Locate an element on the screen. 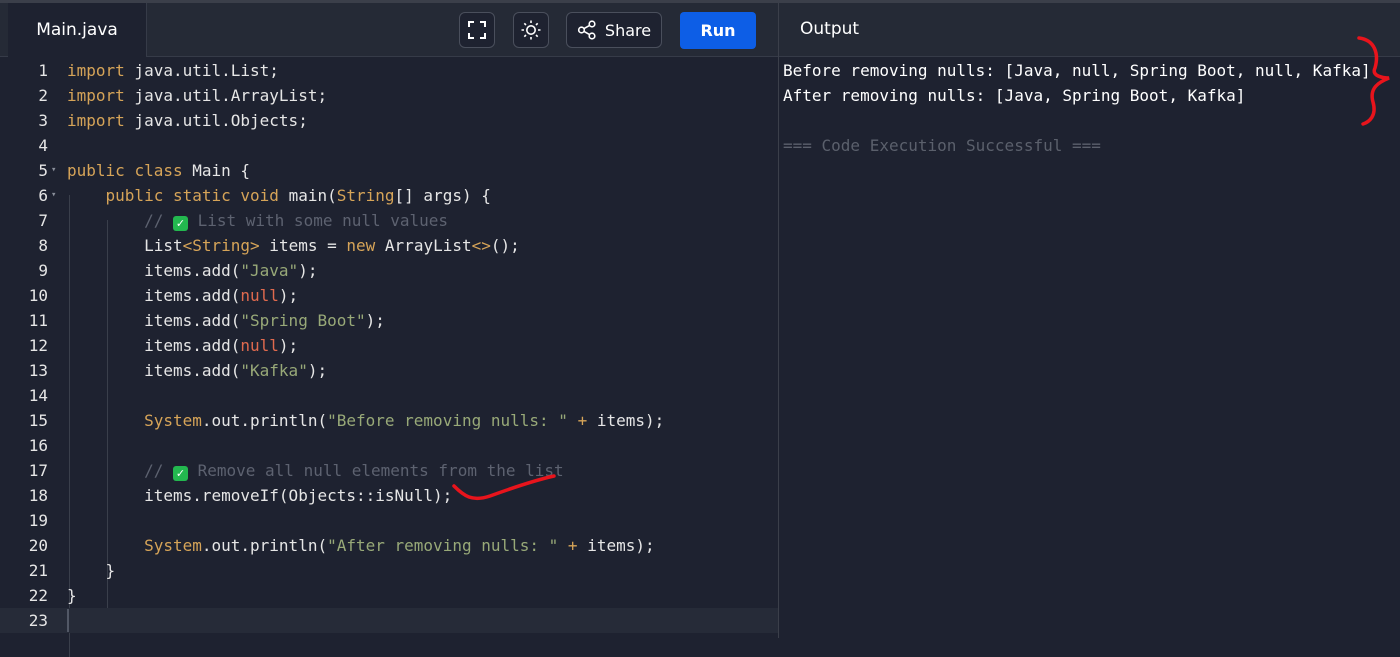 The image size is (1400, 657). code-line: 14 is located at coordinates (389, 395).